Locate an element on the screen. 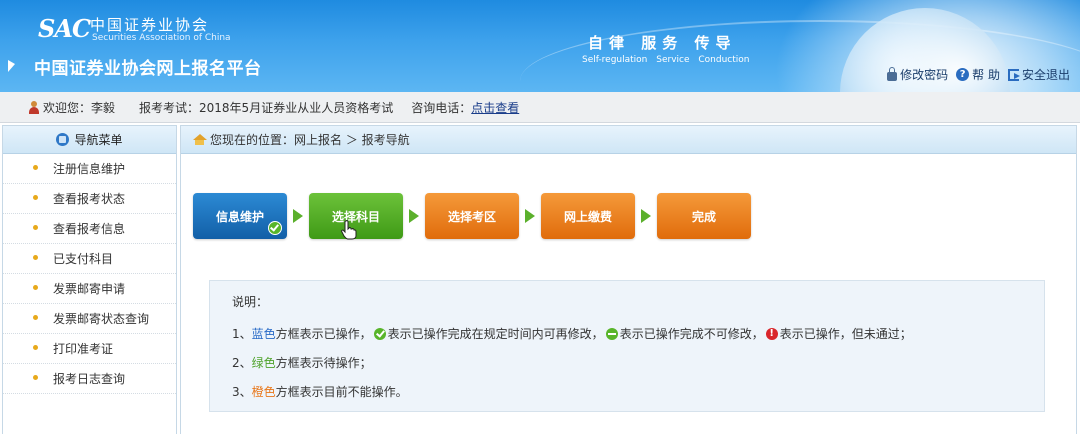 The height and width of the screenshot is (434, 1080). instruction-row-3: 3、 橙色 方框表示目前不能操作。 is located at coordinates (320, 391).